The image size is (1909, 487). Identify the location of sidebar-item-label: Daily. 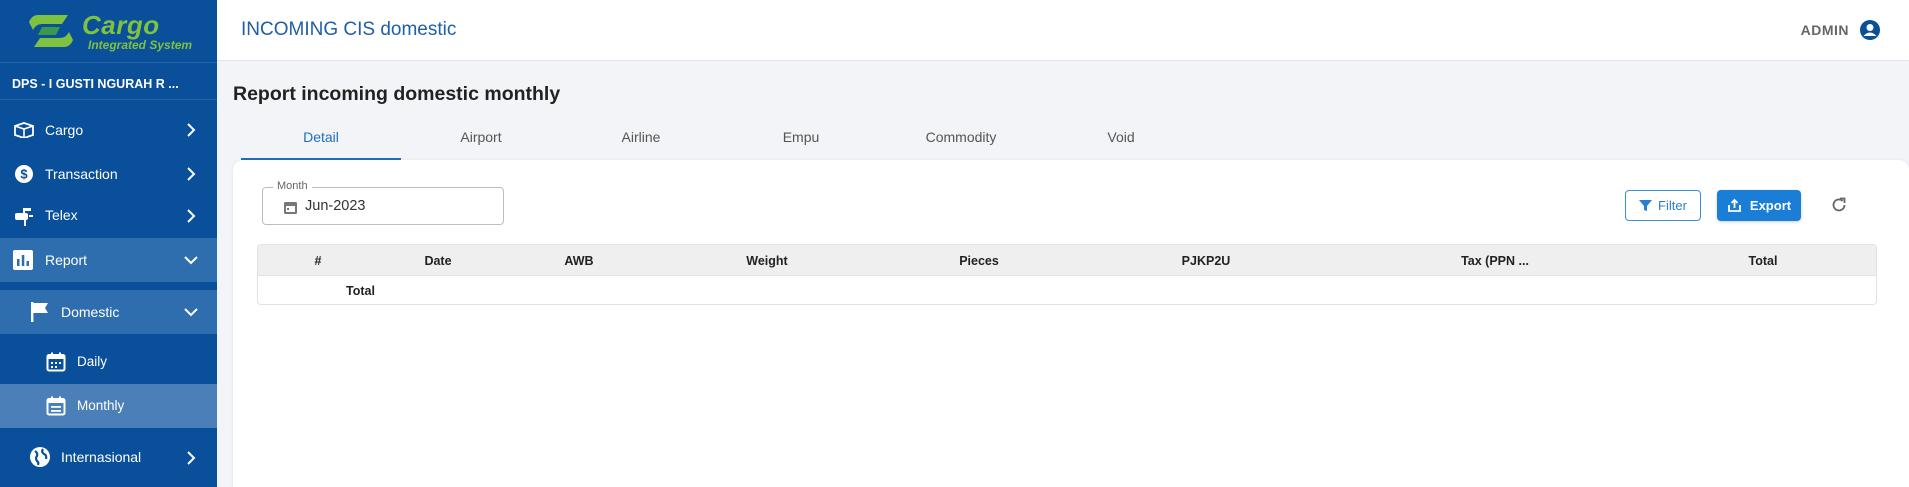
(92, 361).